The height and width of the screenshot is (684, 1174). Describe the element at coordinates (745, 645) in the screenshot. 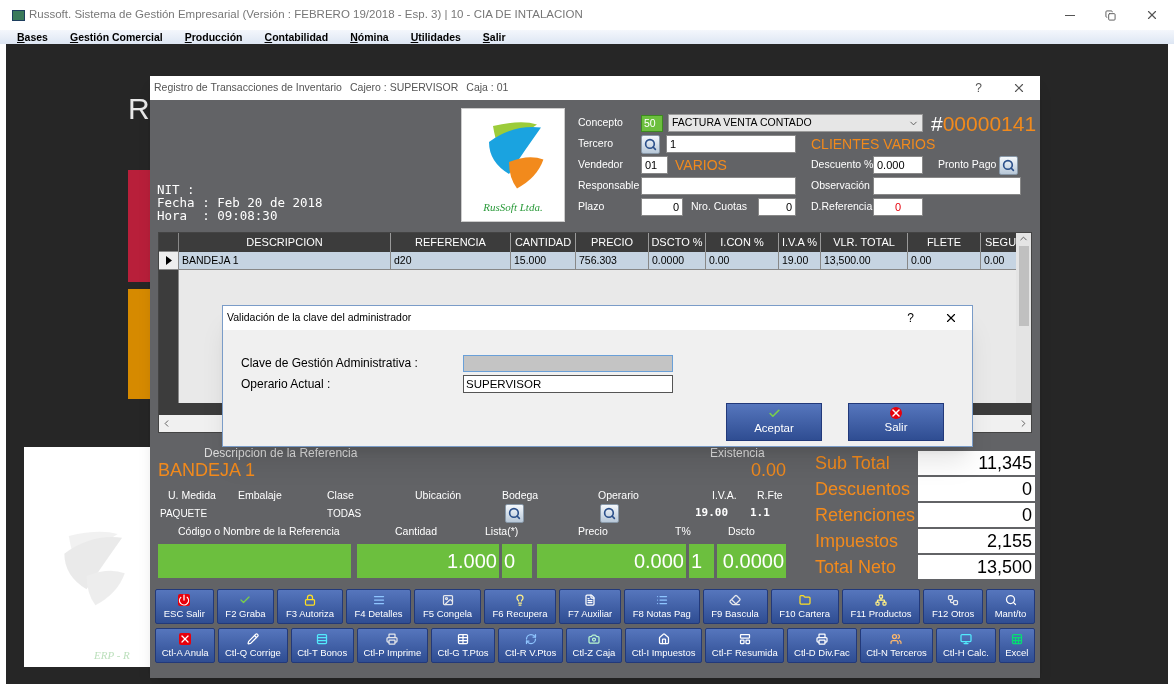

I see `function-key-button: Ctl-F Resumida` at that location.